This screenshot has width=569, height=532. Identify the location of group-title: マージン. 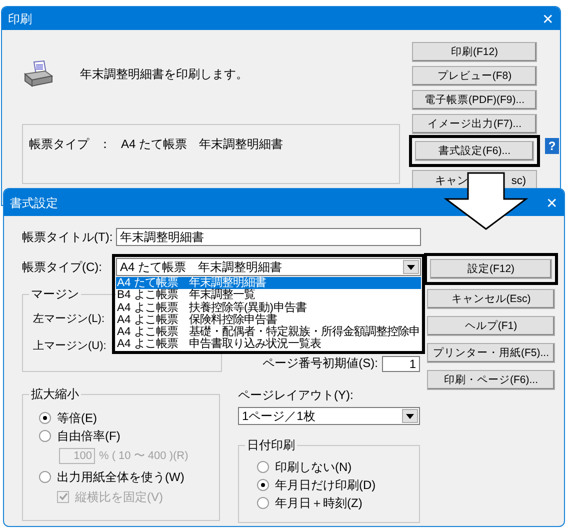
(55, 294).